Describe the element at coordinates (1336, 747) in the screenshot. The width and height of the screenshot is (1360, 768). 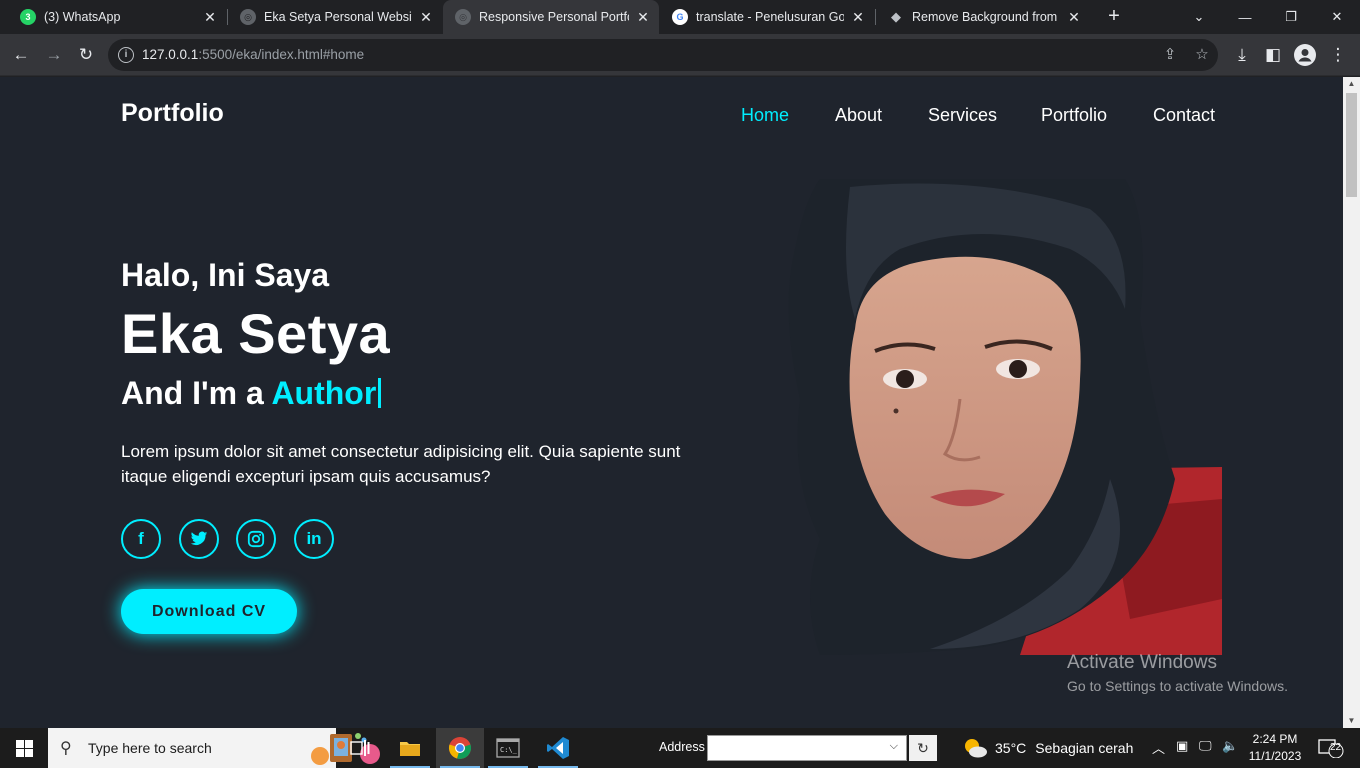
I see `notification-count: 22` at that location.